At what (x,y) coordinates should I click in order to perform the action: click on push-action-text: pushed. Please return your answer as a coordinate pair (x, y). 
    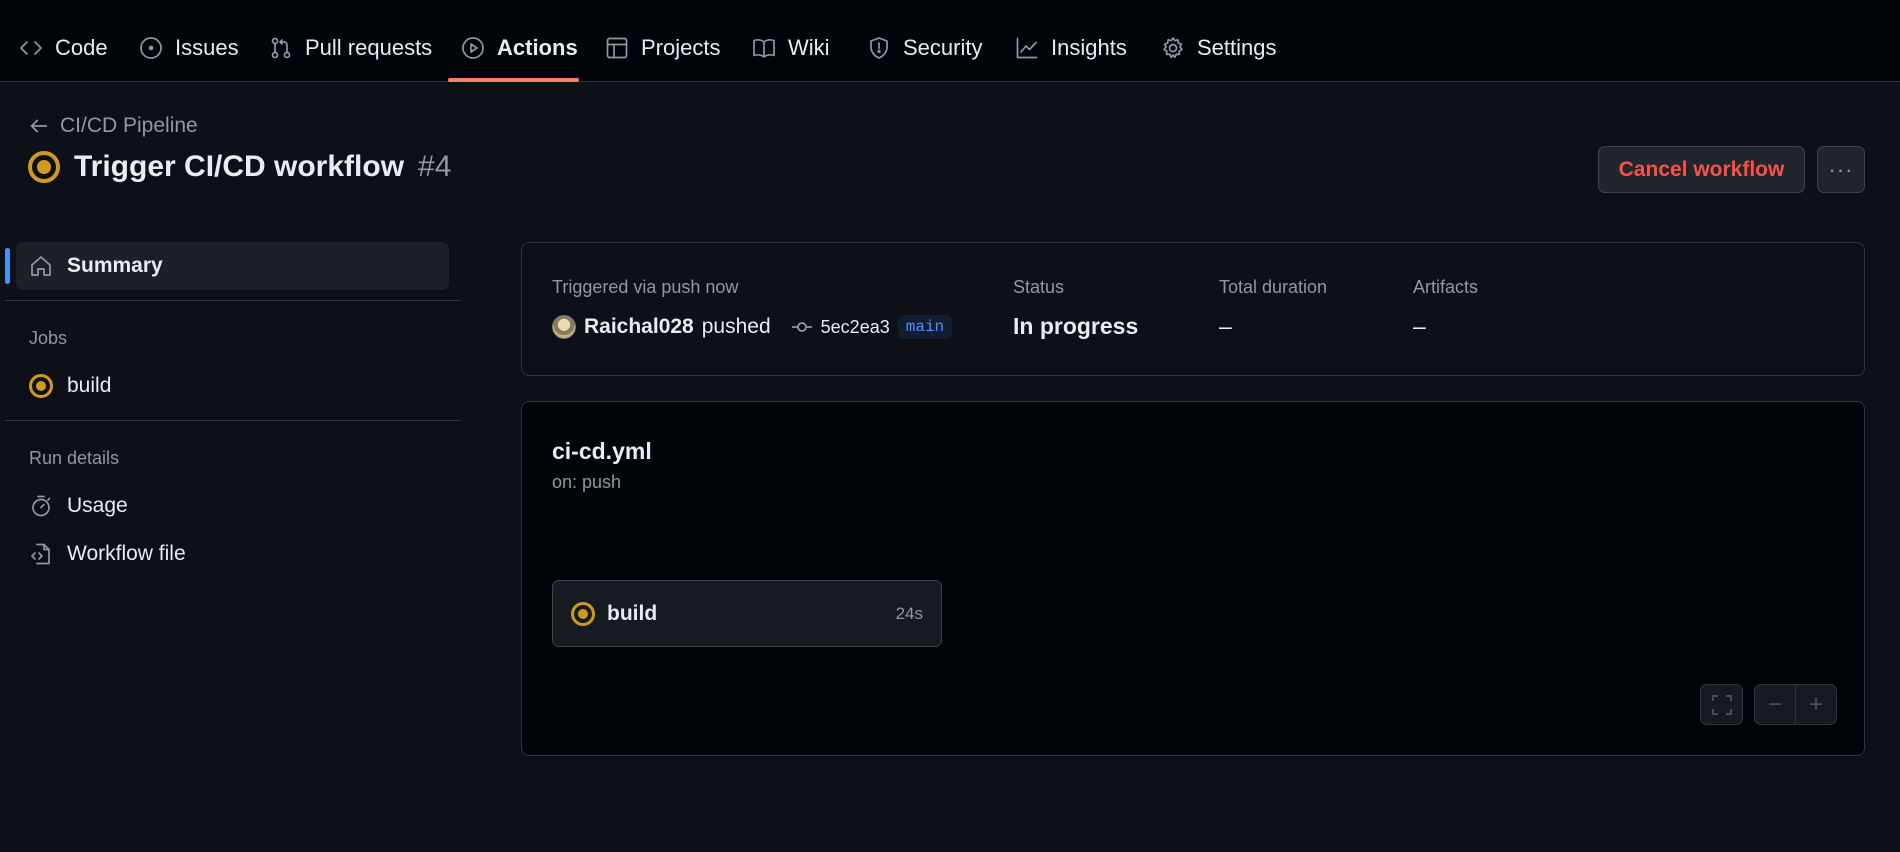
    Looking at the image, I should click on (736, 326).